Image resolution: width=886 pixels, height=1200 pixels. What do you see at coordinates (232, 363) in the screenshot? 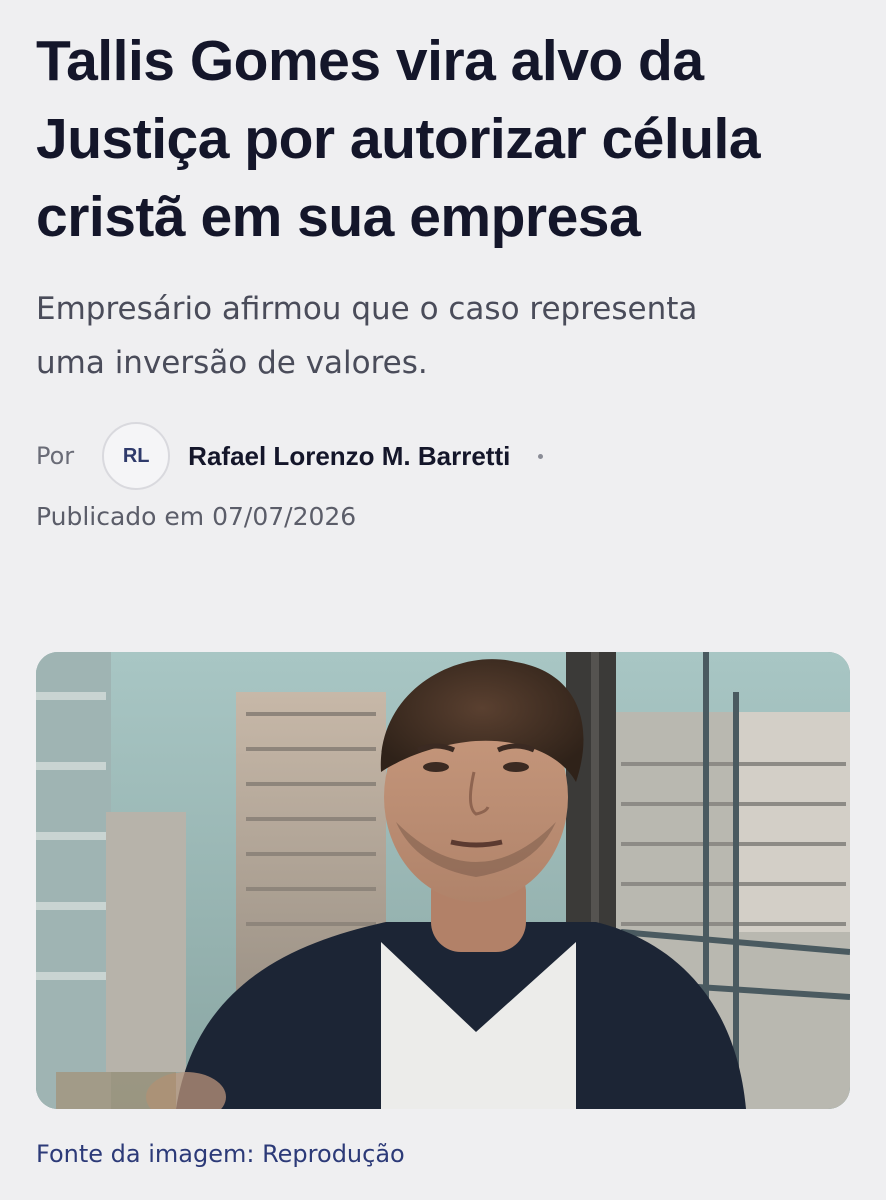
I see `subtitle-line: uma inversão de valores.` at bounding box center [232, 363].